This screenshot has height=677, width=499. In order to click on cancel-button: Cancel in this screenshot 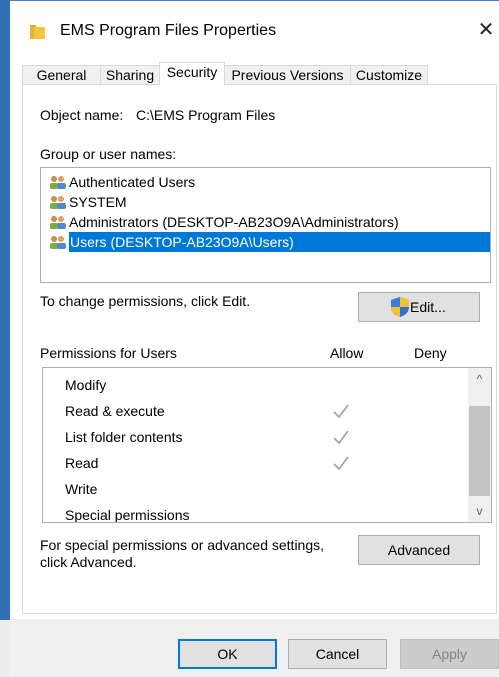, I will do `click(337, 654)`.